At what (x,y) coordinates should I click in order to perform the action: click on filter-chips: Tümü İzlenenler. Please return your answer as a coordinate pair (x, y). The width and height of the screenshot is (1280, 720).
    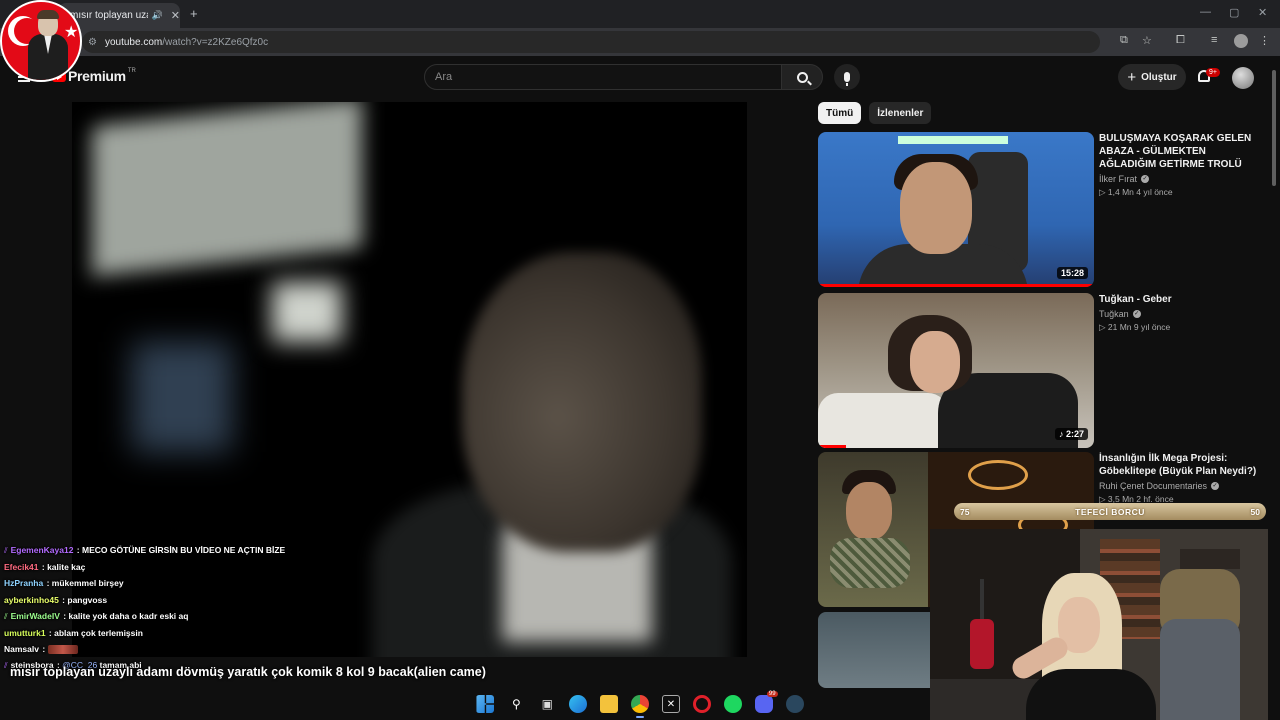
    Looking at the image, I should click on (875, 113).